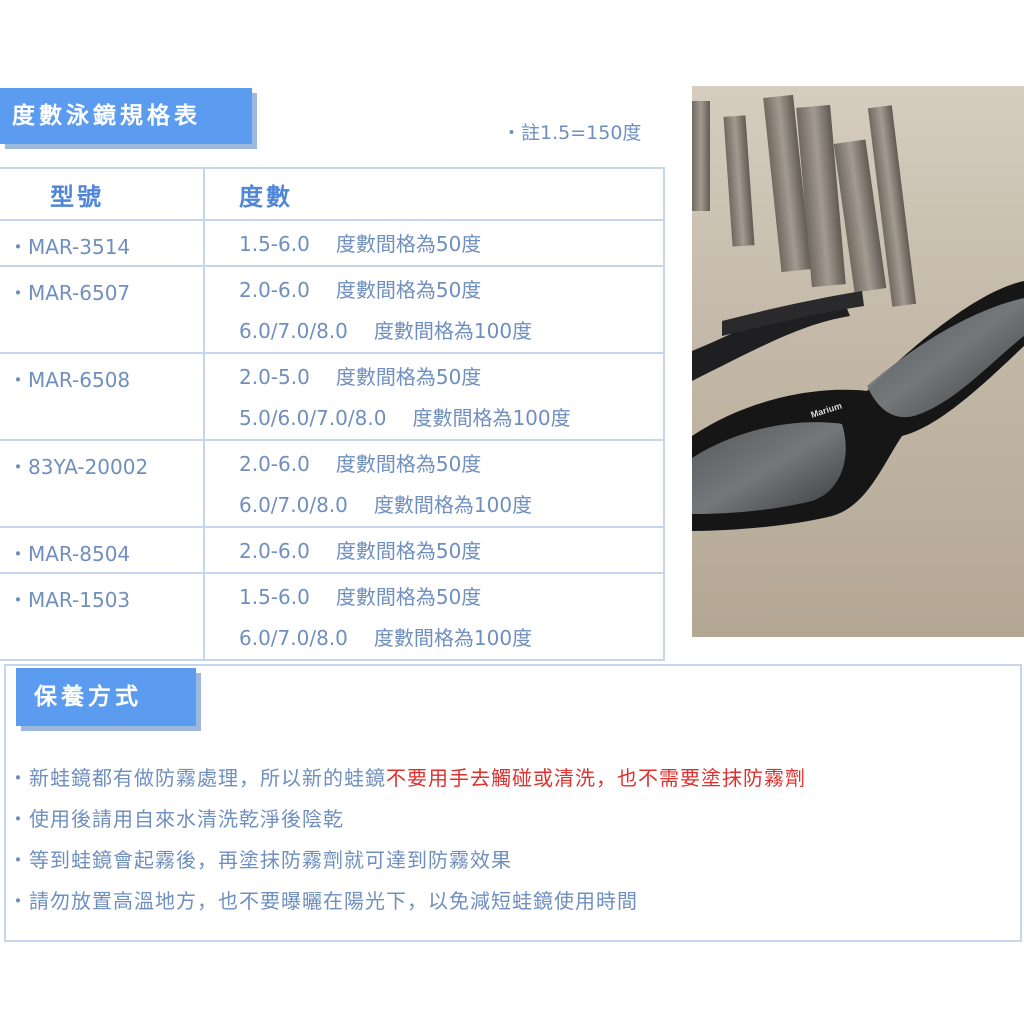 The width and height of the screenshot is (1024, 1024). Describe the element at coordinates (405, 418) in the screenshot. I see `power-line: 5.0/6.0/7.0/8.0 度數間格為100度` at that location.